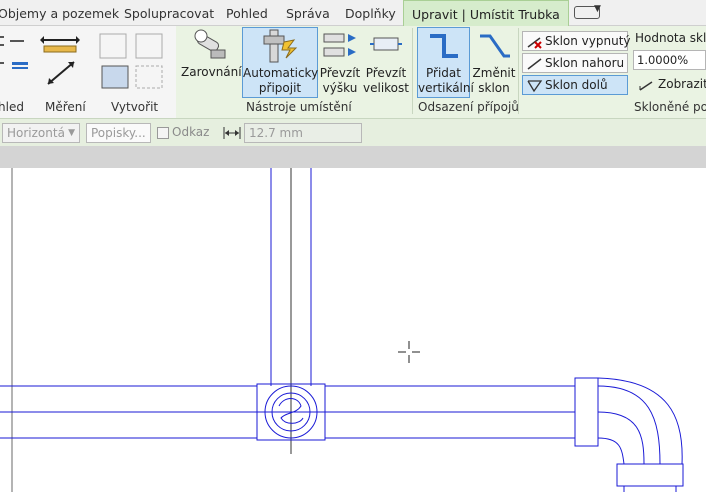 The width and height of the screenshot is (706, 492). I want to click on add-vertical-label: Přidat vertikální, so click(446, 80).